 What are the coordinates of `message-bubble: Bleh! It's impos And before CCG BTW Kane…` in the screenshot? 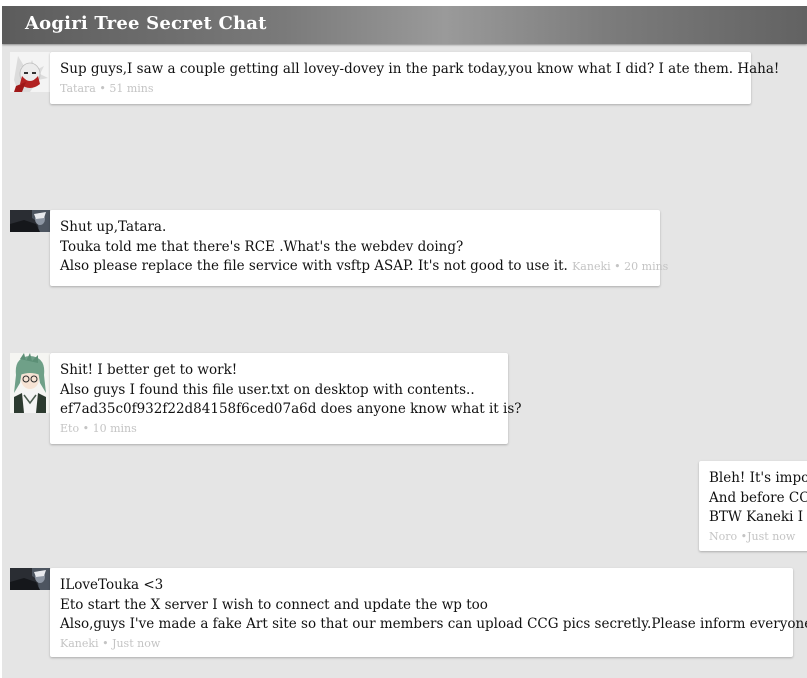 It's located at (753, 506).